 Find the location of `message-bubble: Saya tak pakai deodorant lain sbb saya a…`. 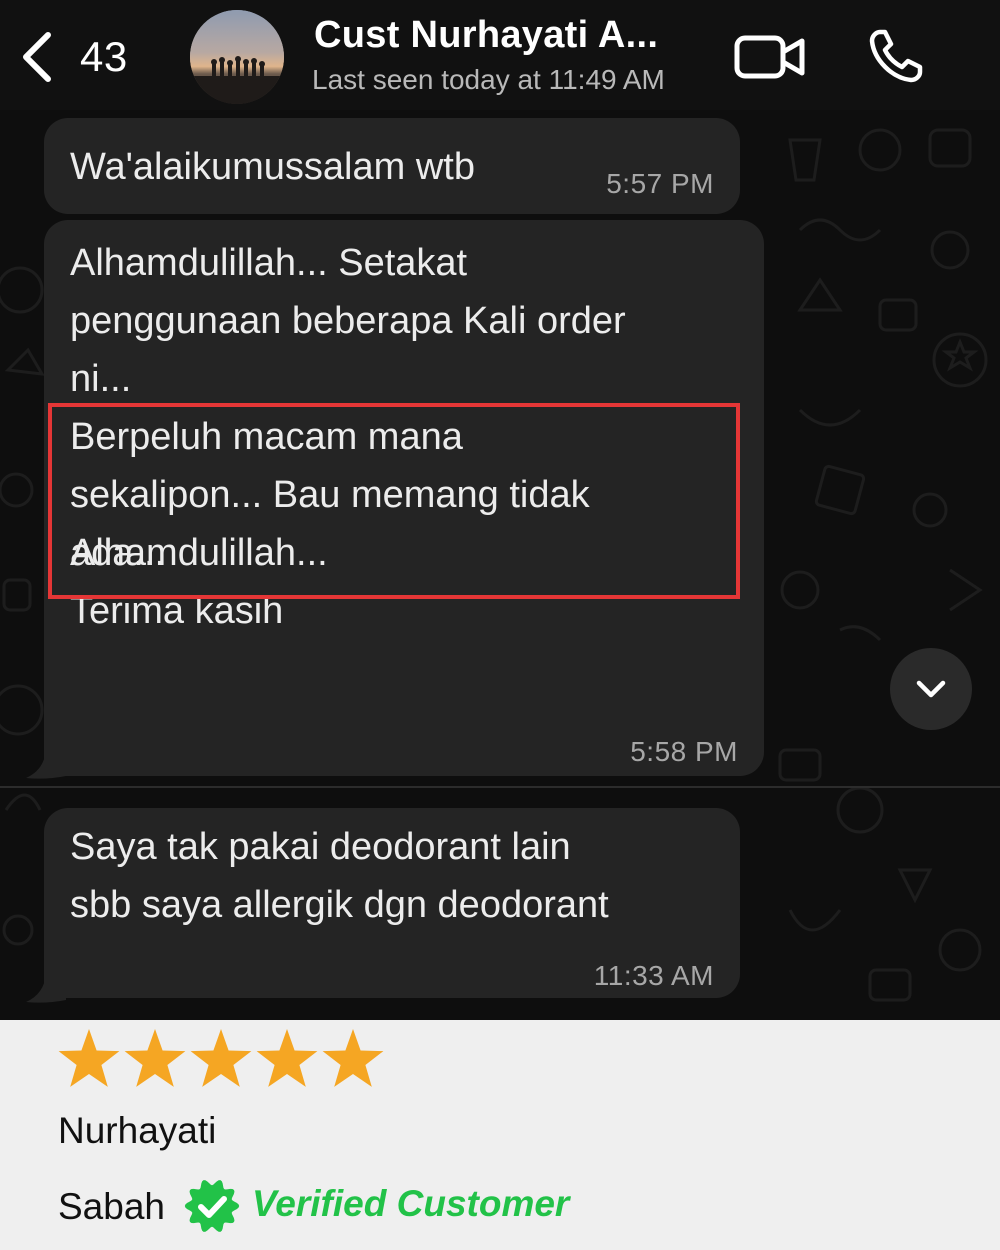

message-bubble: Saya tak pakai deodorant lain sbb saya a… is located at coordinates (392, 903).